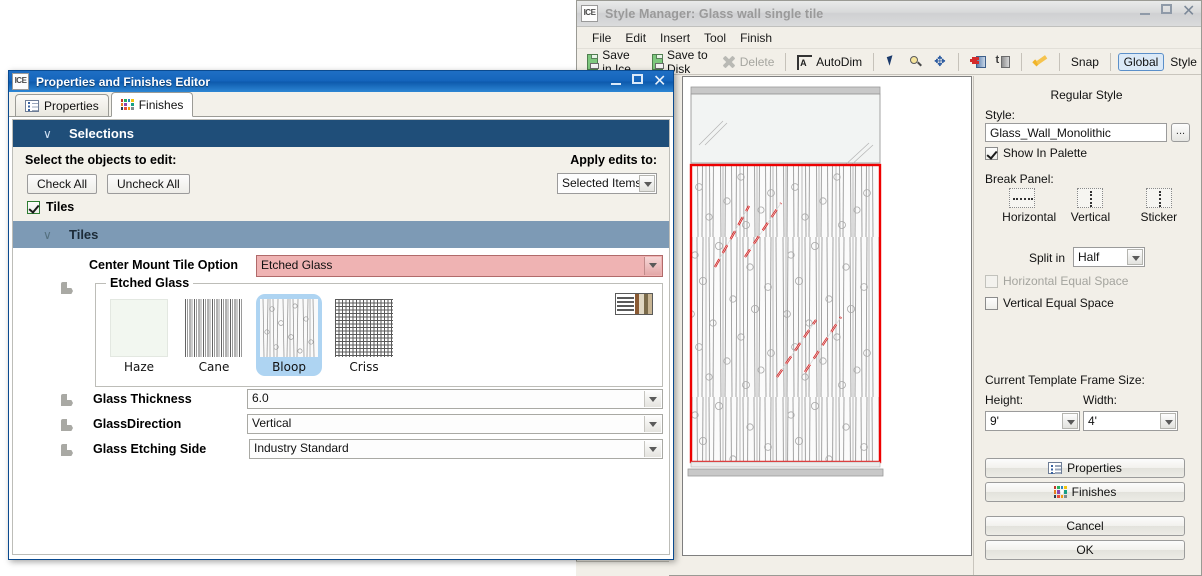 The height and width of the screenshot is (576, 1202). I want to click on glass-direction-select: Vertical, so click(455, 424).